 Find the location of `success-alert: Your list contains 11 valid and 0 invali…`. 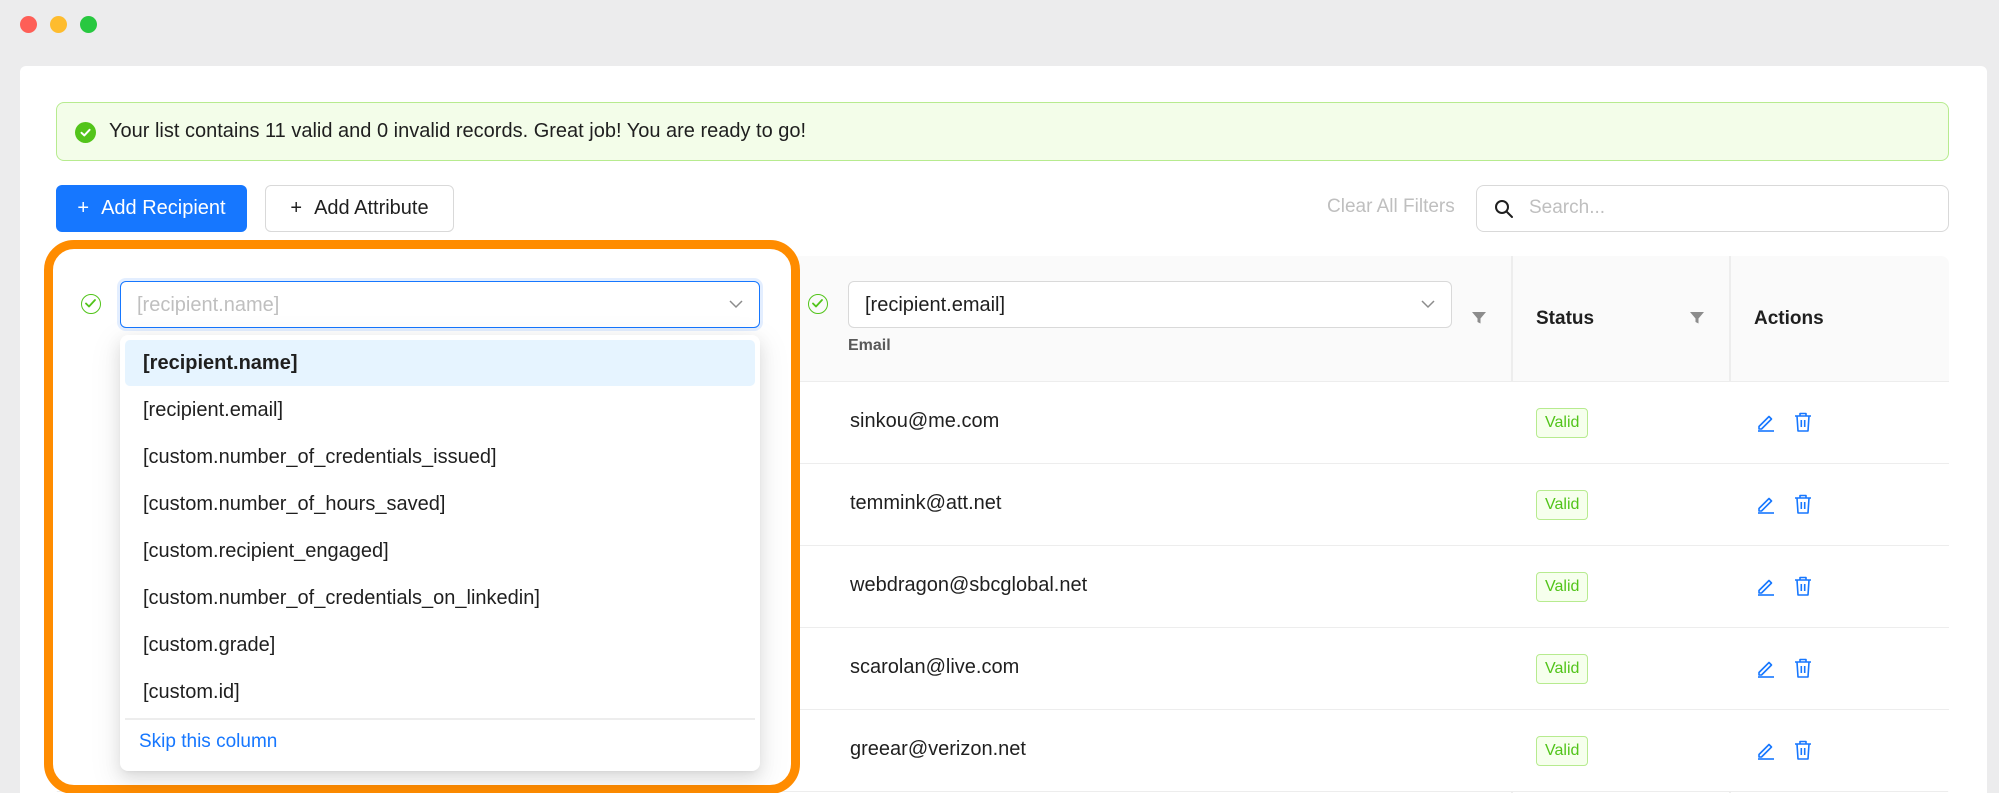

success-alert: Your list contains 11 valid and 0 invali… is located at coordinates (1002, 131).